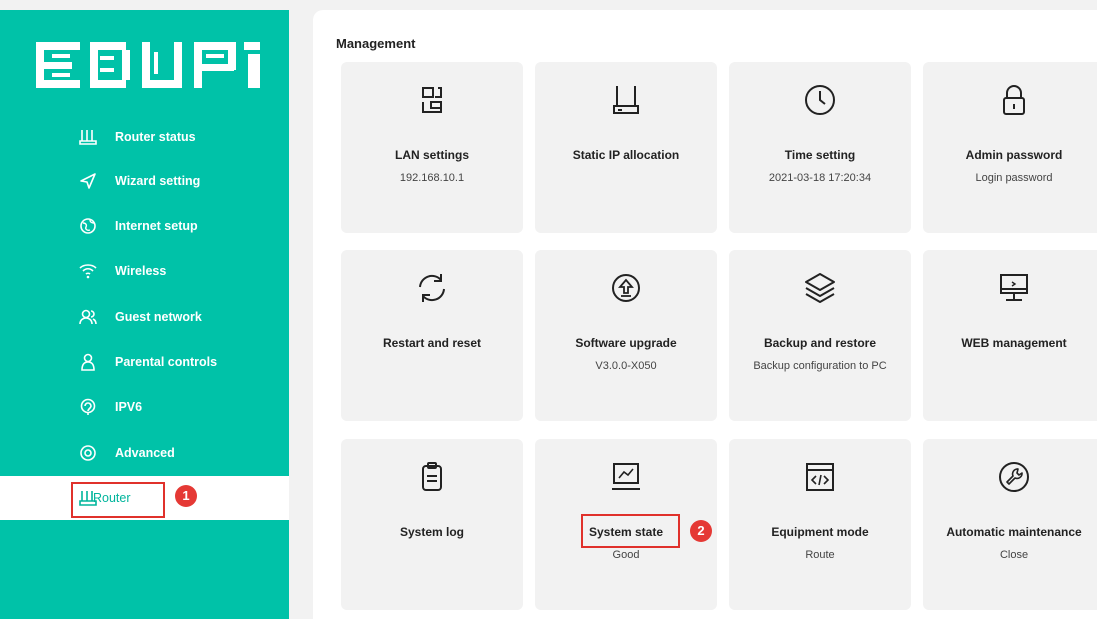 This screenshot has height=619, width=1097. What do you see at coordinates (432, 100) in the screenshot?
I see `lan-icon` at bounding box center [432, 100].